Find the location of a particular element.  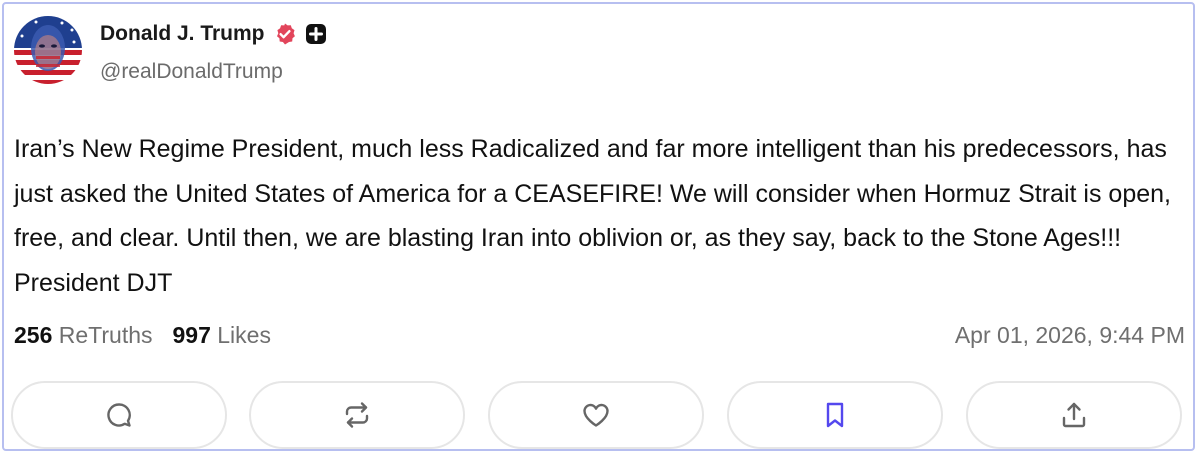

likes-count: 997 is located at coordinates (191, 335).